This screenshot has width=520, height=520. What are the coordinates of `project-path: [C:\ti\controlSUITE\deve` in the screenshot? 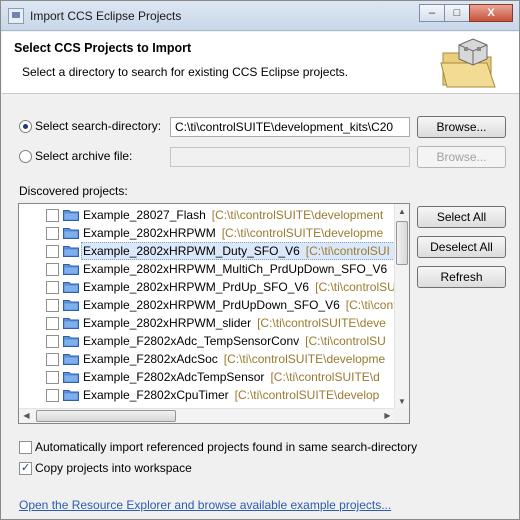 It's located at (321, 323).